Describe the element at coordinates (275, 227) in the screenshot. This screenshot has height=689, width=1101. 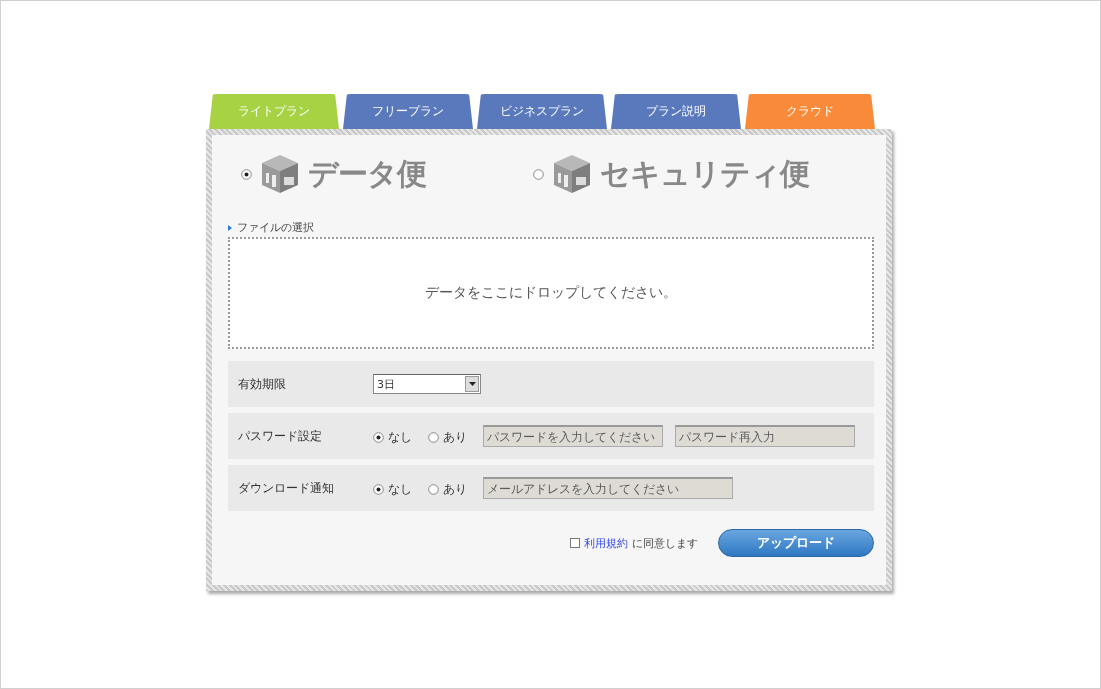
I see `section-heading: ファイルの選択` at that location.